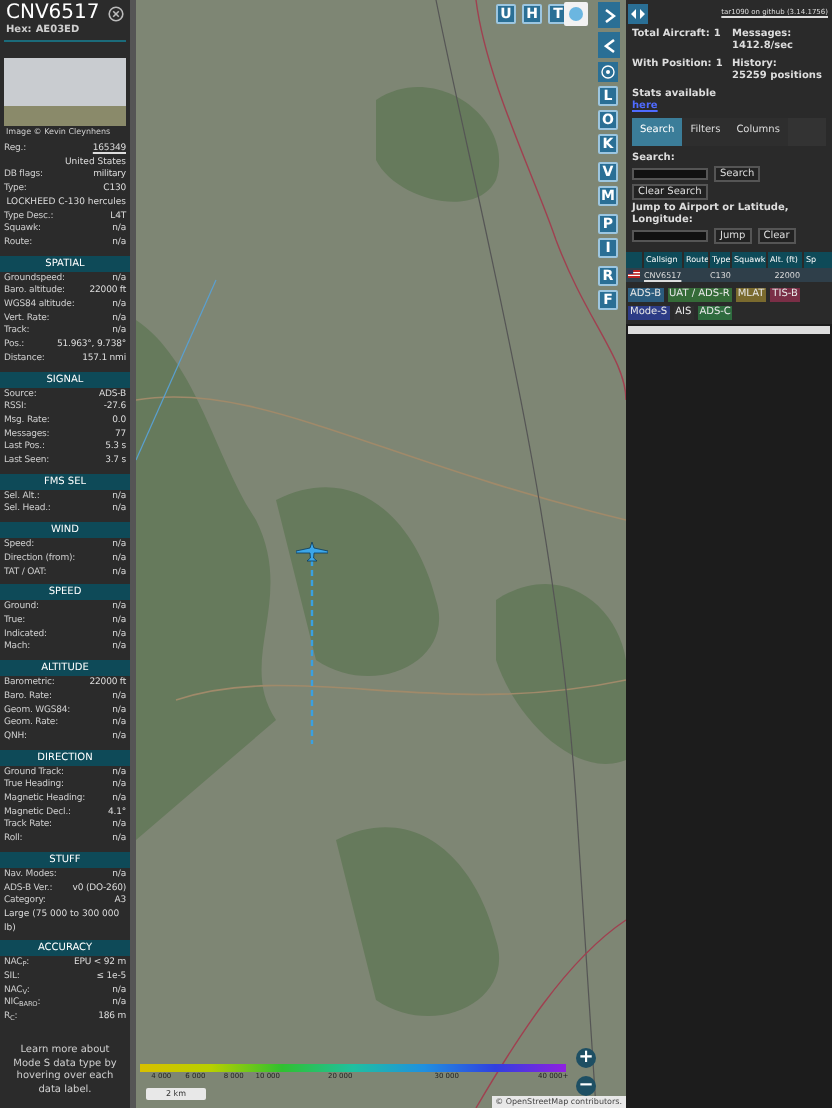  I want to click on airplane-icon, so click(312, 552).